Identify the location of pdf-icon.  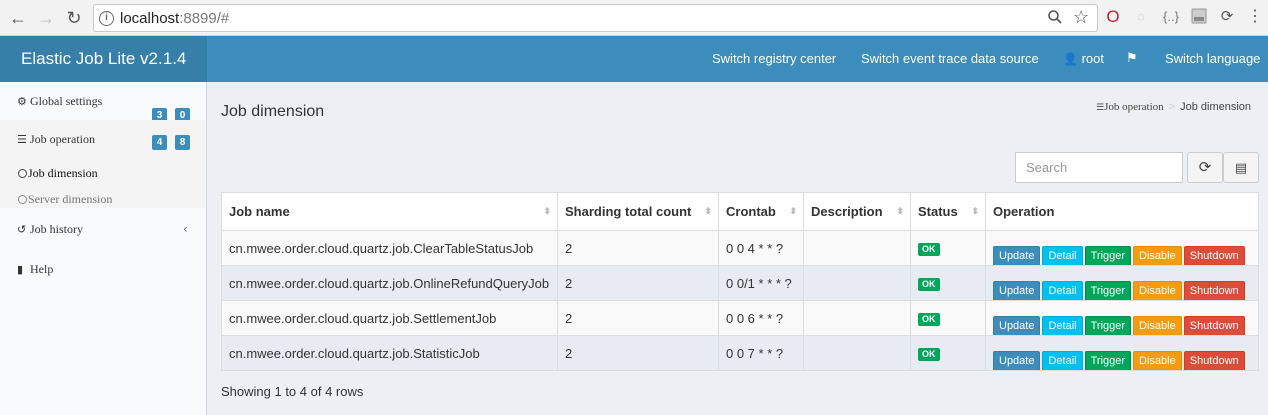
(1199, 17).